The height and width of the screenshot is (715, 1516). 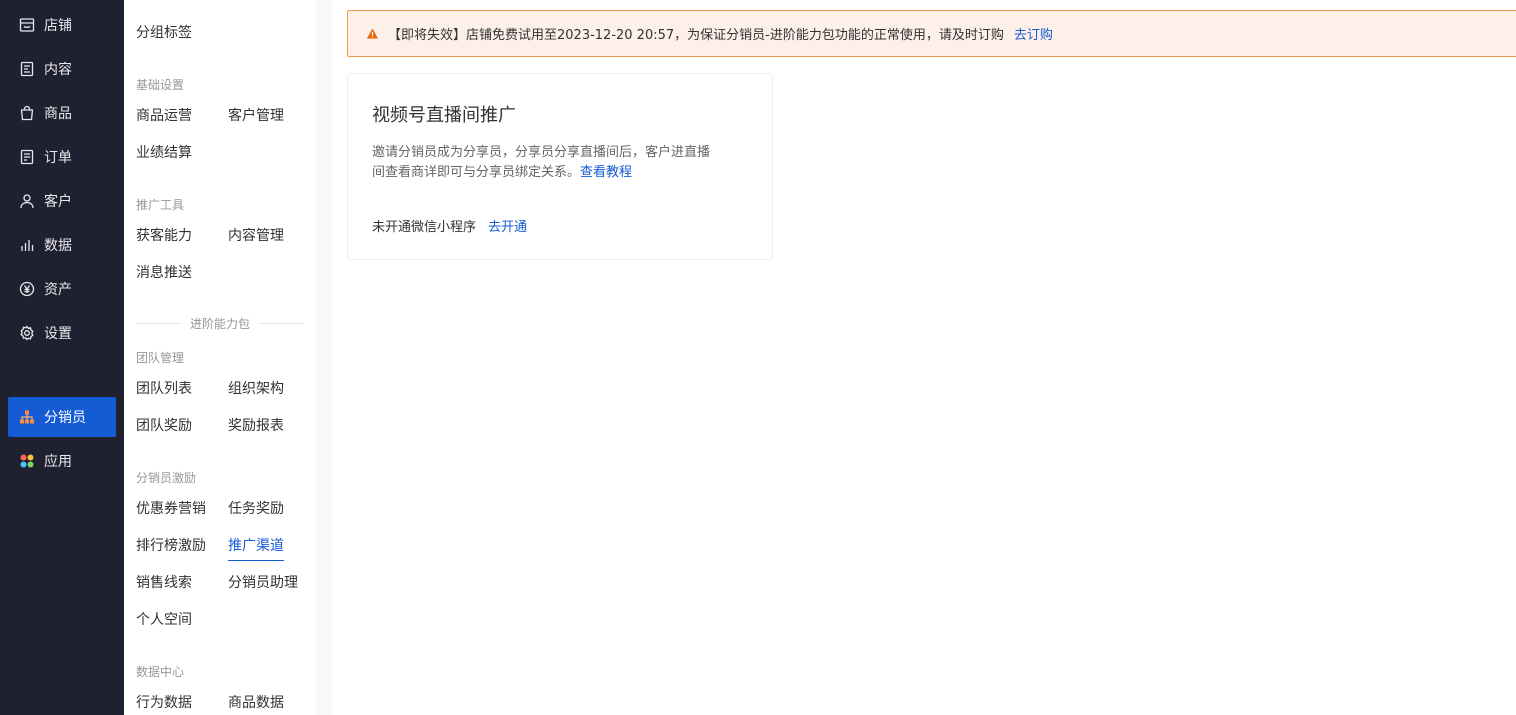 What do you see at coordinates (164, 115) in the screenshot?
I see `snav-item-goods-ops: 商品运营` at bounding box center [164, 115].